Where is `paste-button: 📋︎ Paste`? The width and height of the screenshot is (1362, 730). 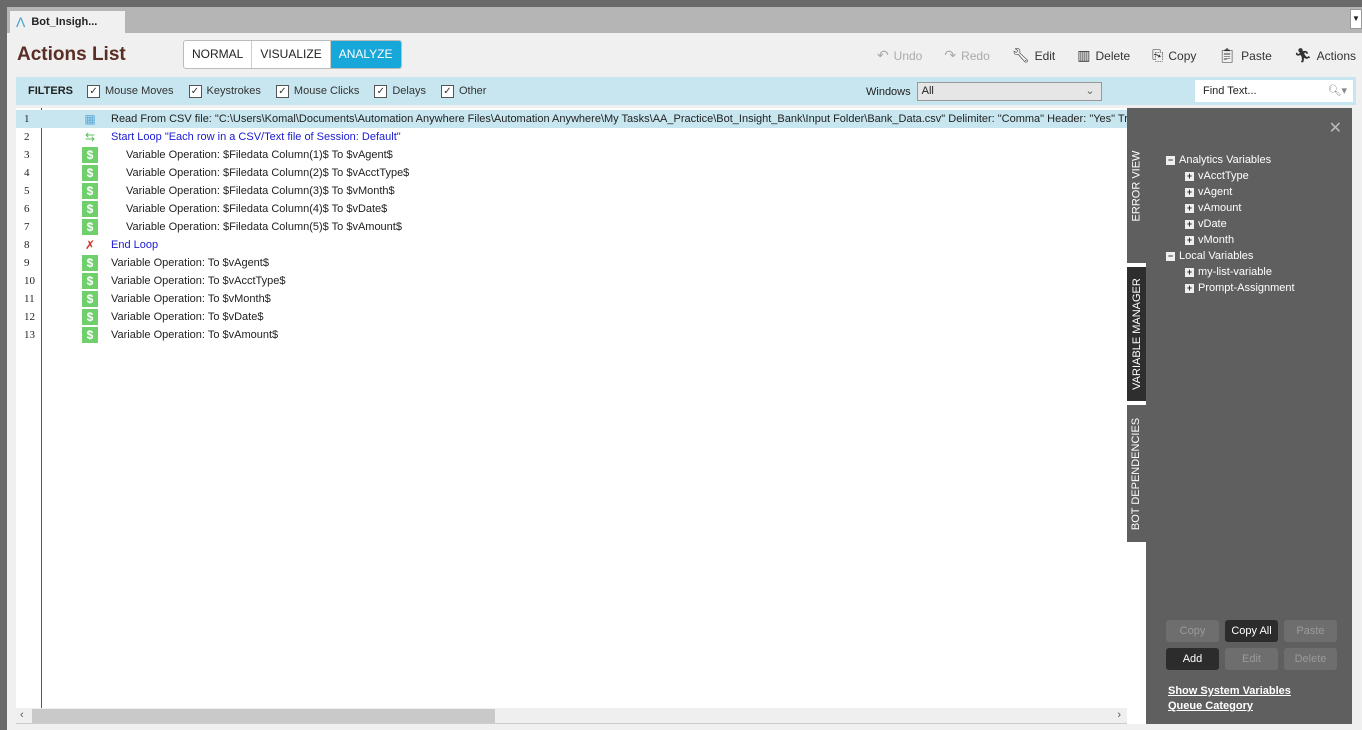 paste-button: 📋︎ Paste is located at coordinates (1244, 55).